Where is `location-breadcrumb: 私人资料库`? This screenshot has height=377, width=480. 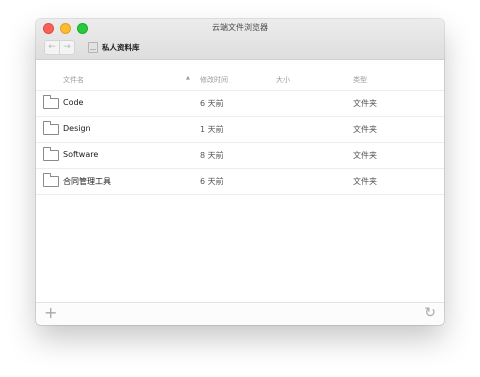
location-breadcrumb: 私人资料库 is located at coordinates (114, 47).